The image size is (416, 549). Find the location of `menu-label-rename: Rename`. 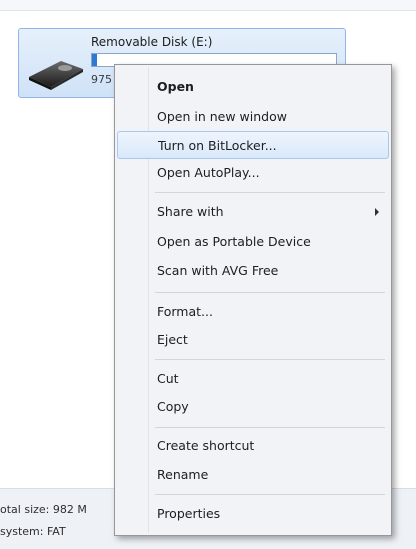

menu-label-rename: Rename is located at coordinates (183, 474).